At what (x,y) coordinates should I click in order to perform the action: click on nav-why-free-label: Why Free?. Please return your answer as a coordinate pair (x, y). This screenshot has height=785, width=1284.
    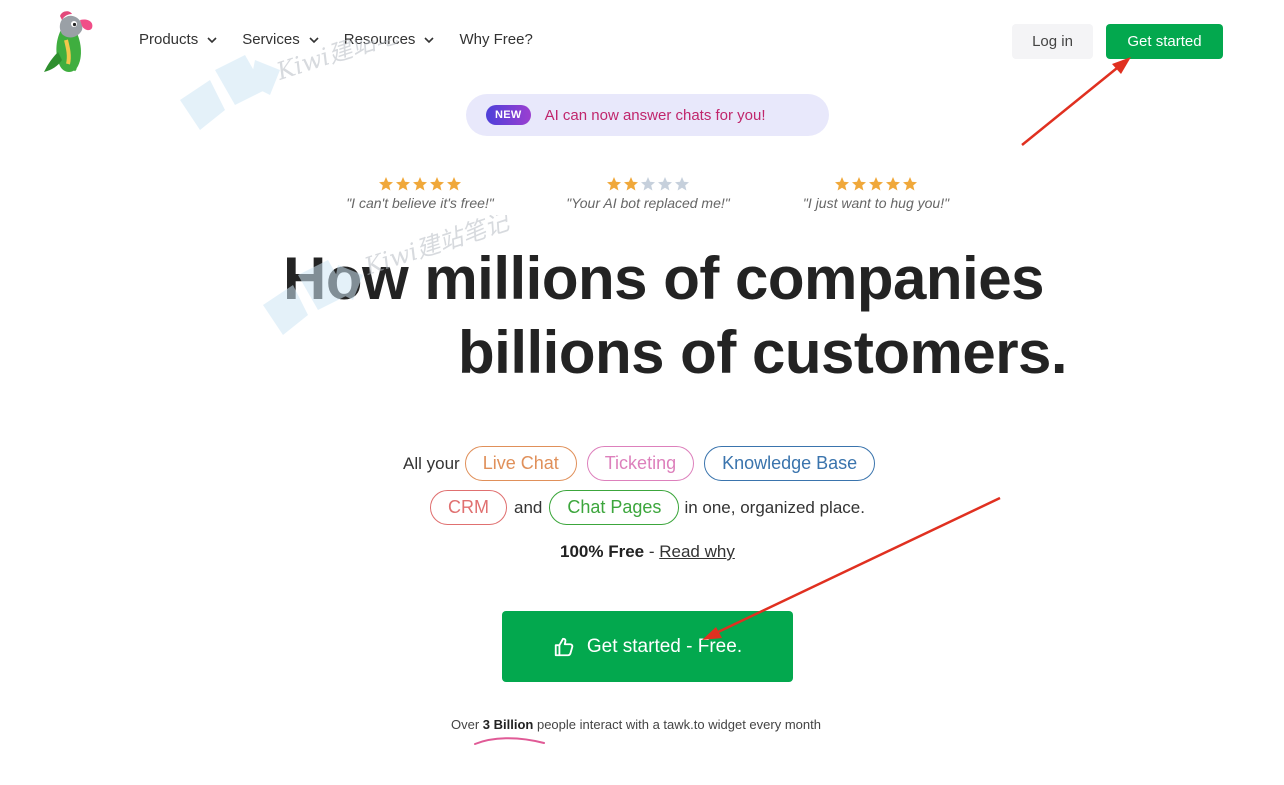
    Looking at the image, I should click on (496, 39).